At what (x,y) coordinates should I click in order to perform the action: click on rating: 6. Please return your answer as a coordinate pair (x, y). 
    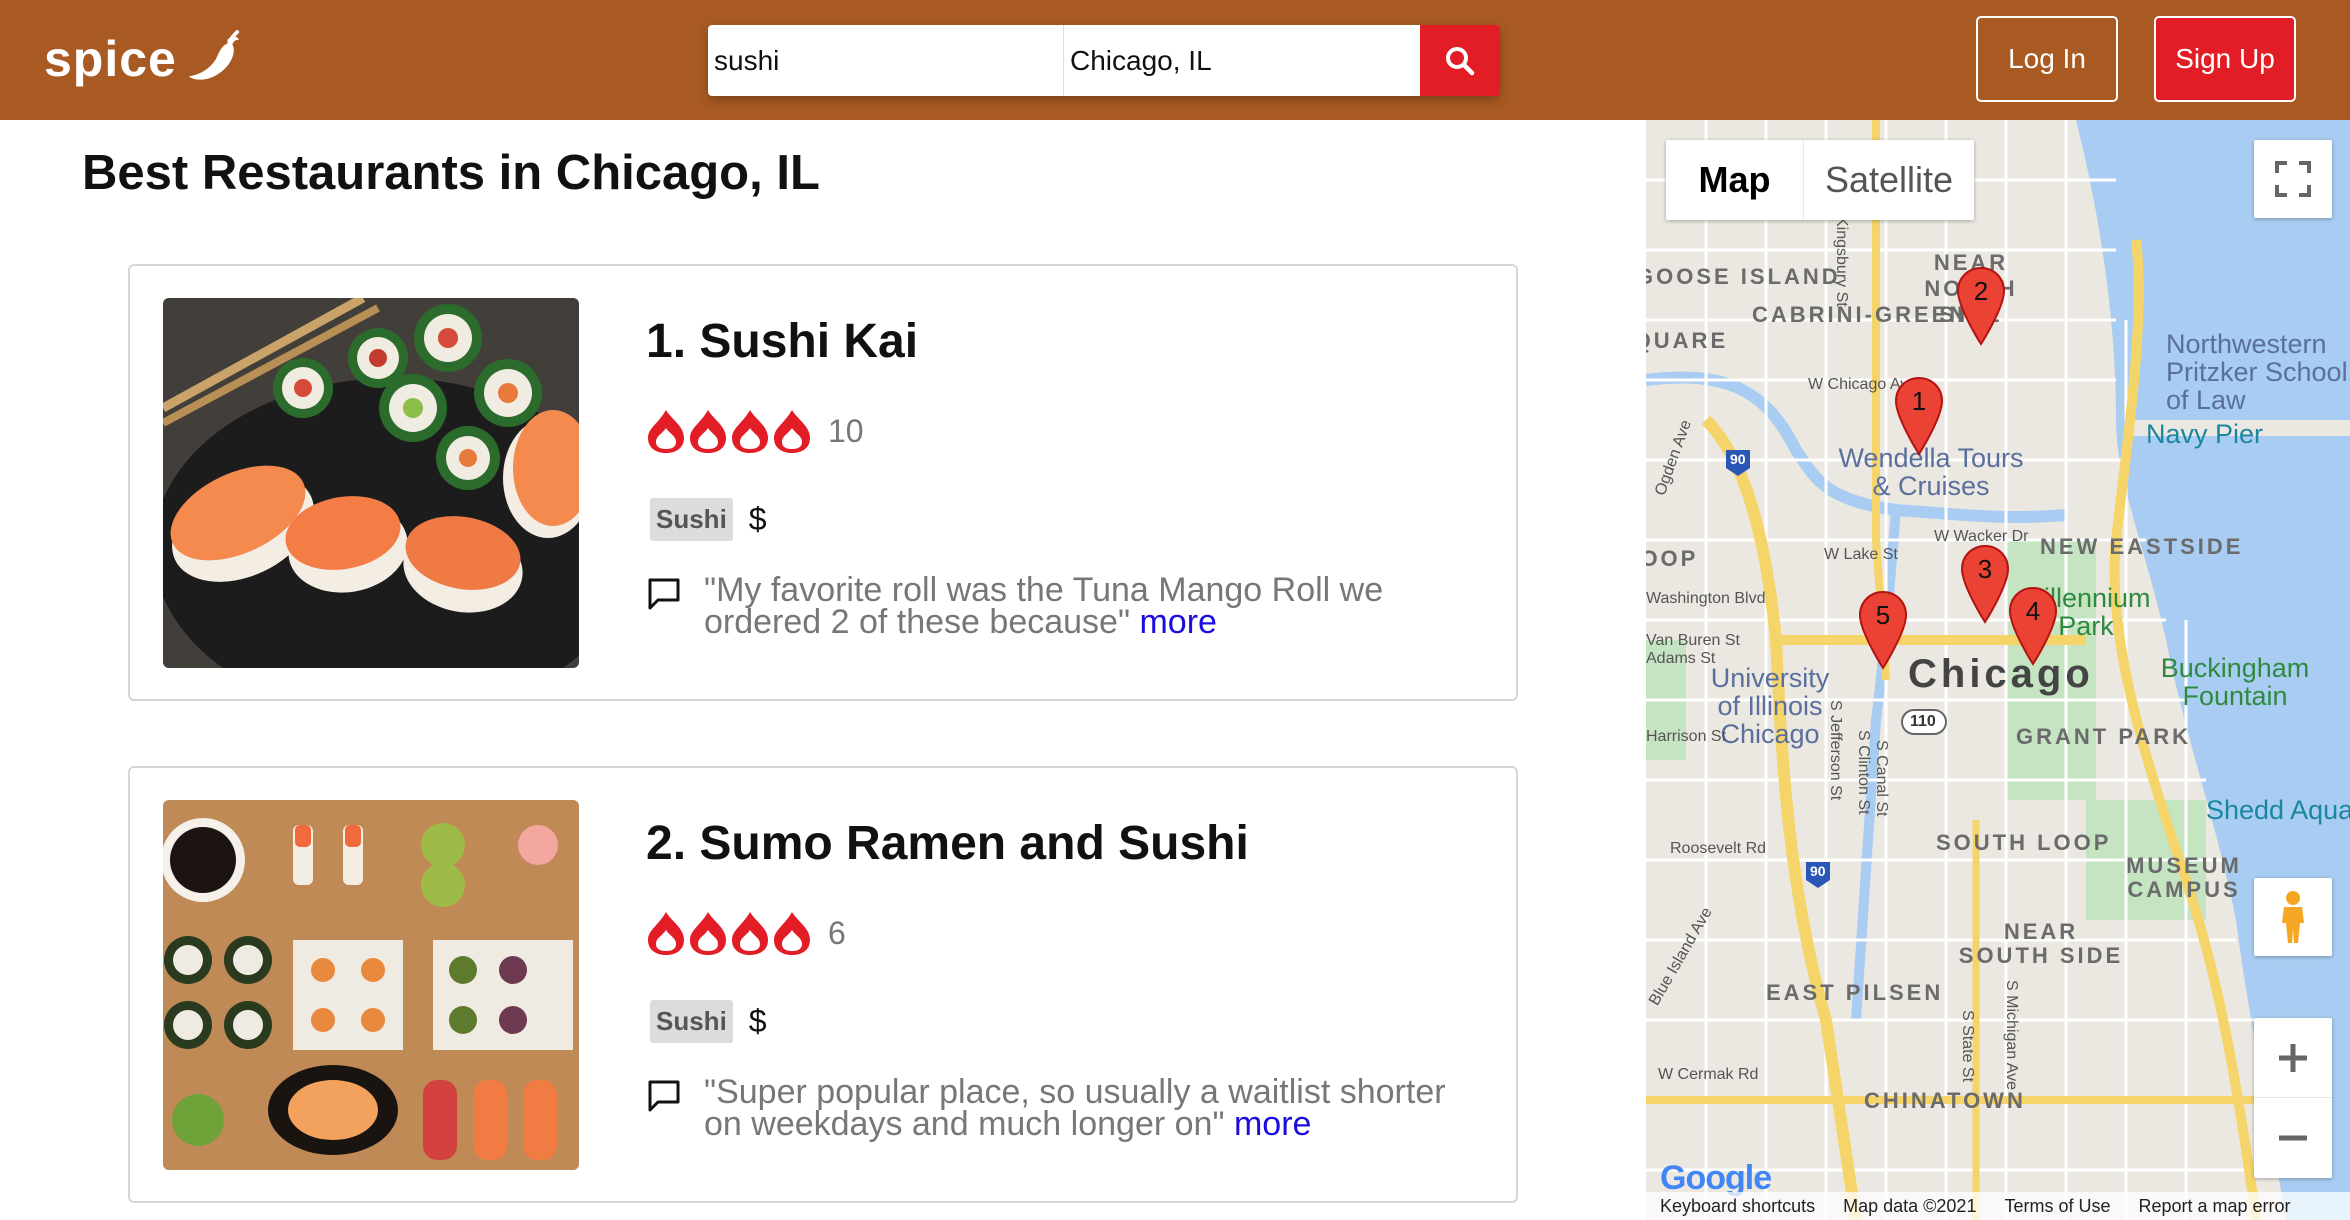
    Looking at the image, I should click on (746, 933).